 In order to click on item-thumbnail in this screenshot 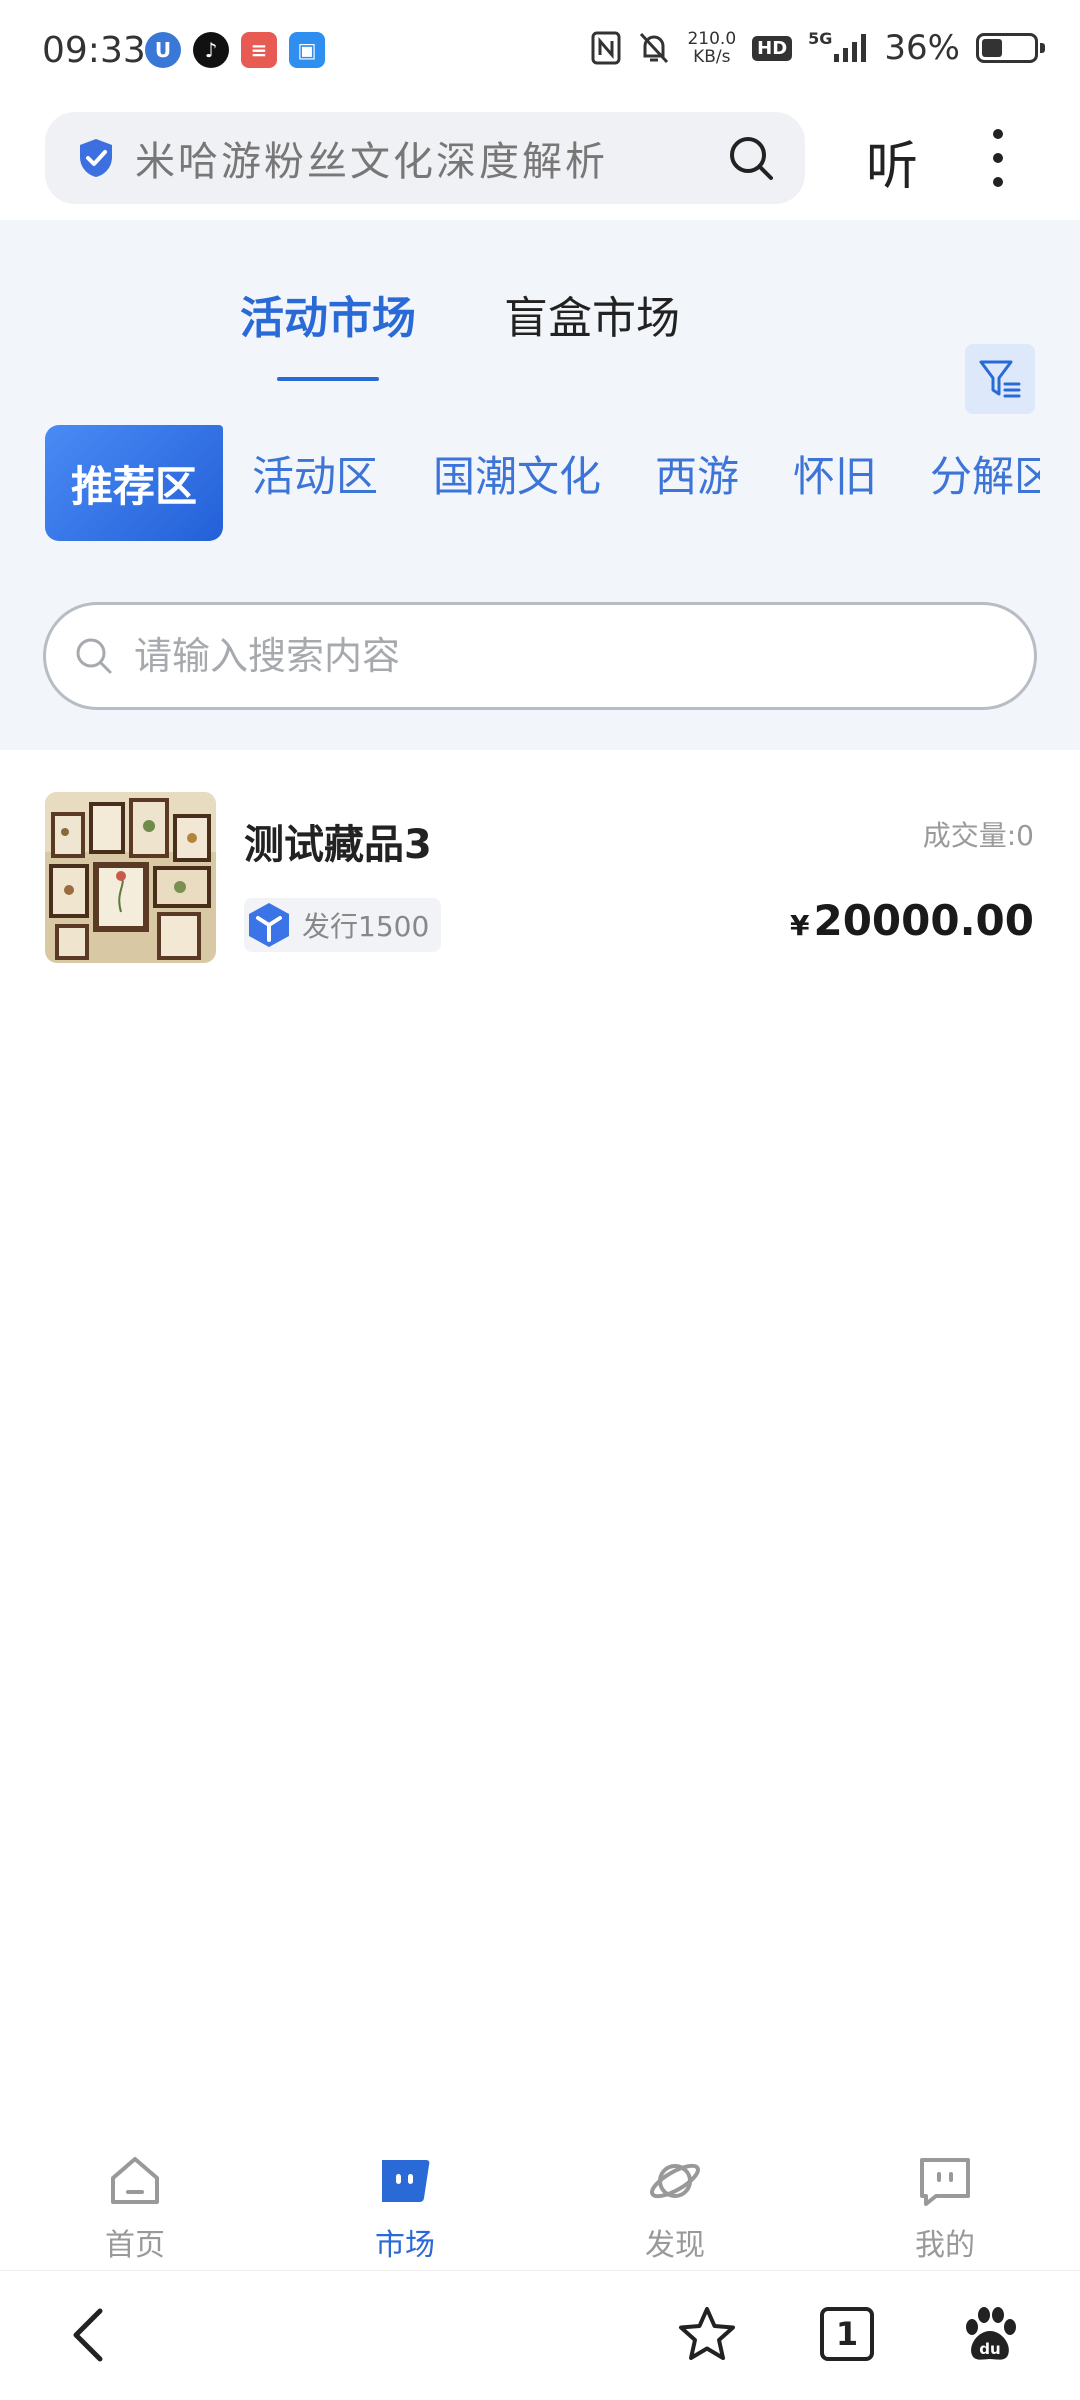, I will do `click(130, 877)`.